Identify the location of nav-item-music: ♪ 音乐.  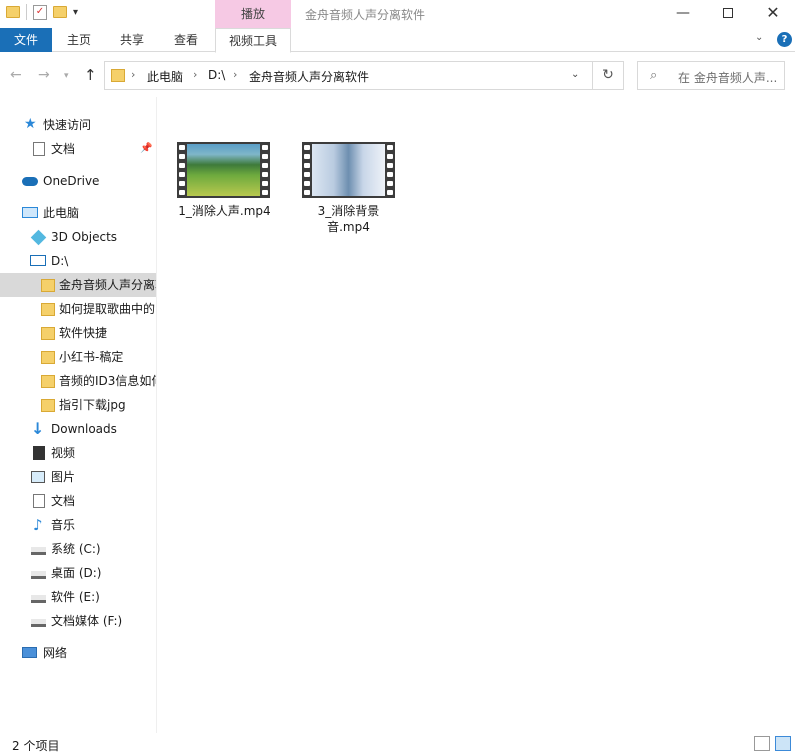
(78, 525).